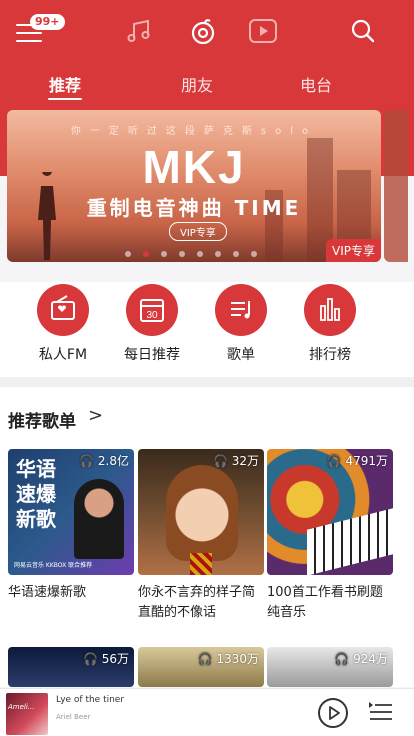  What do you see at coordinates (73, 717) in the screenshot?
I see `track-artist: Ariel Beer` at bounding box center [73, 717].